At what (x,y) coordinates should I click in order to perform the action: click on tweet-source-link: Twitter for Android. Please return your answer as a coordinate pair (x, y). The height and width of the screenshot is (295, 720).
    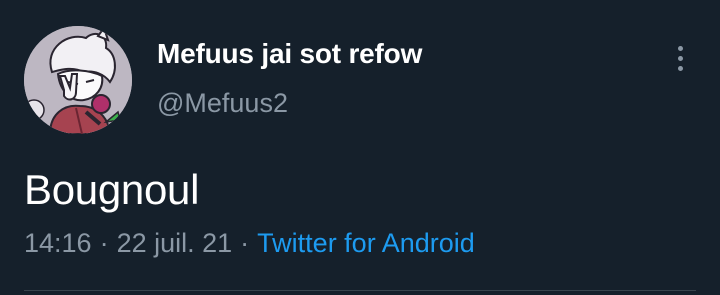
    Looking at the image, I should click on (366, 243).